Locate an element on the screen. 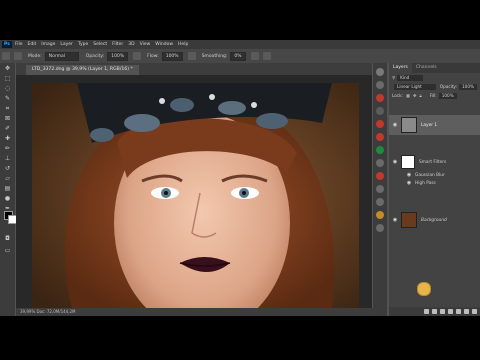  pressure-opacity-icon is located at coordinates (137, 56).